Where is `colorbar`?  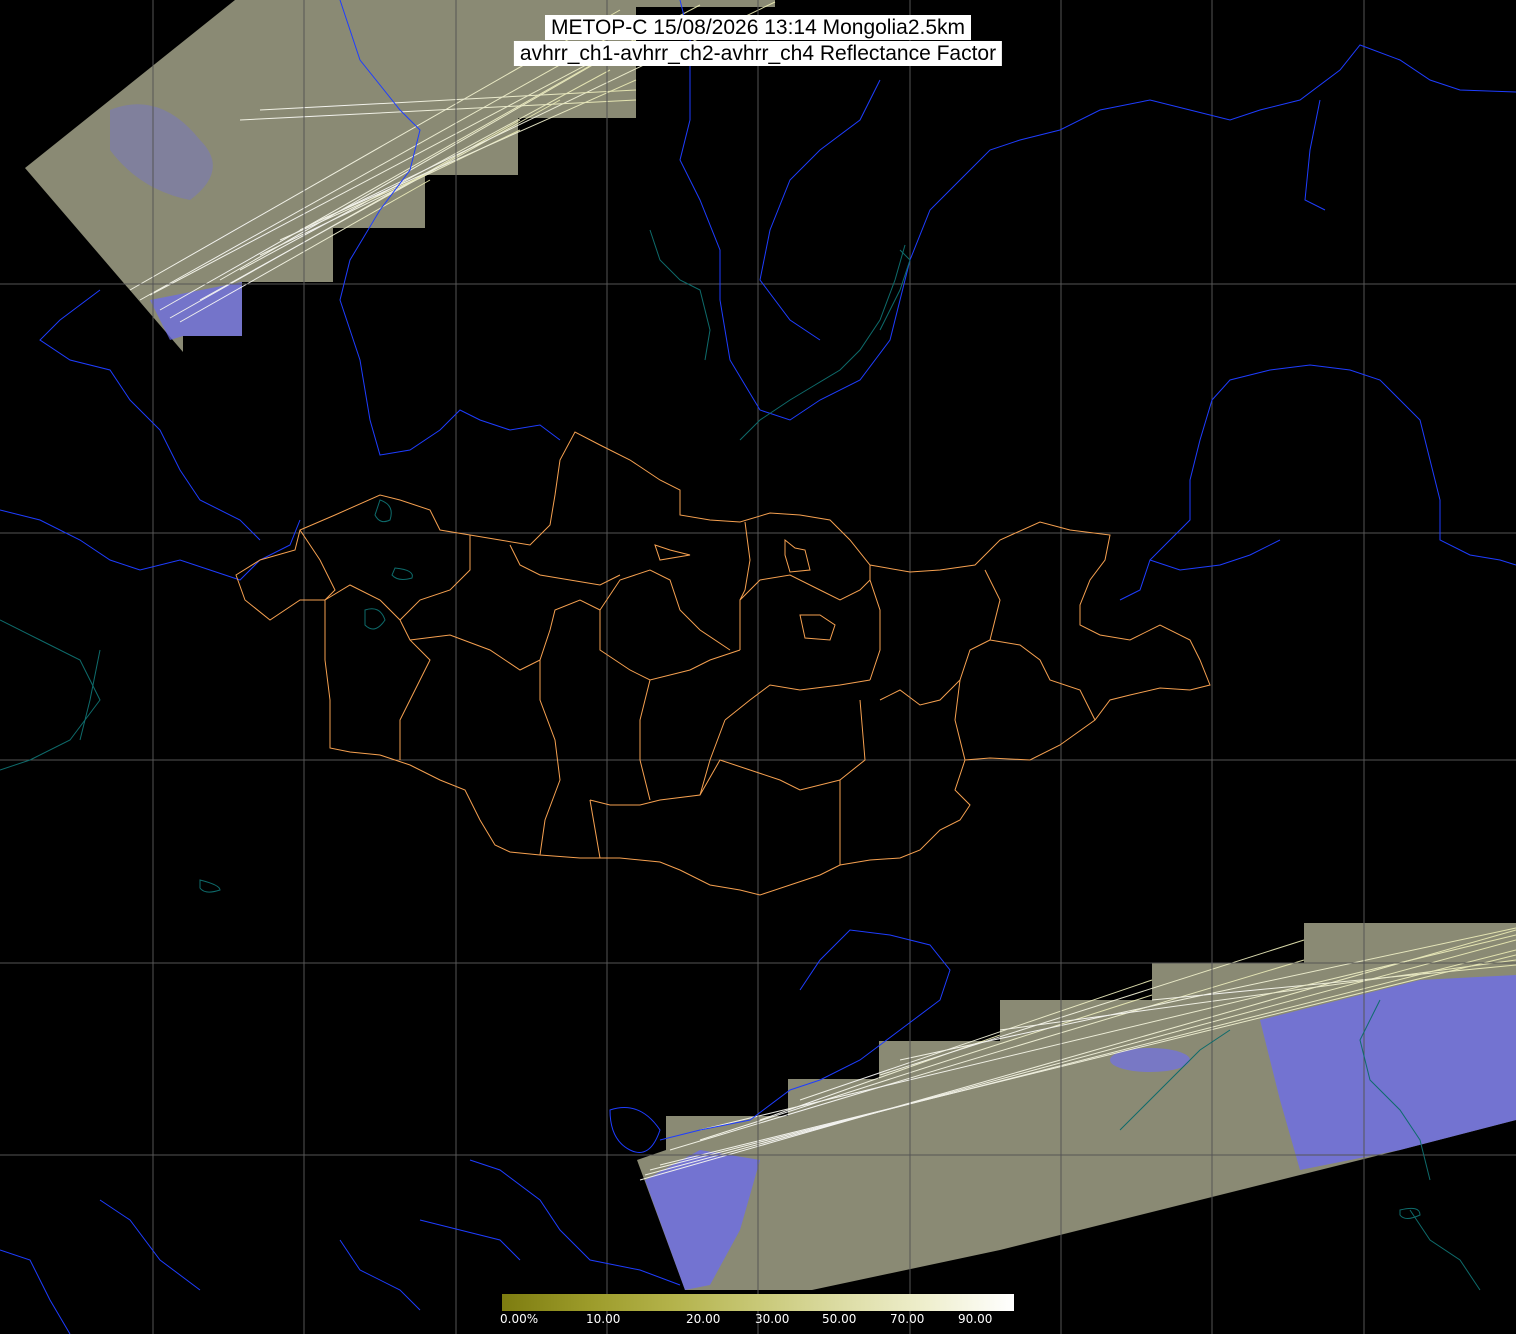
colorbar is located at coordinates (758, 1302).